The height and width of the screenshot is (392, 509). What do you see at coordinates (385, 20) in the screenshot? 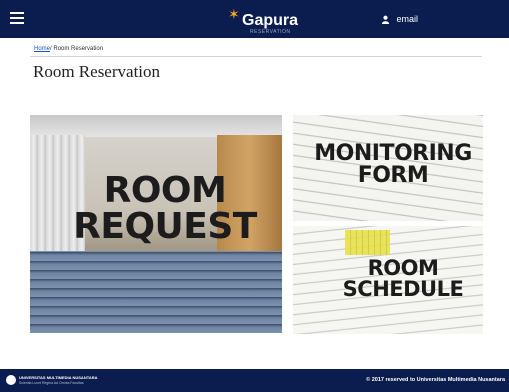
I see `user-icon` at bounding box center [385, 20].